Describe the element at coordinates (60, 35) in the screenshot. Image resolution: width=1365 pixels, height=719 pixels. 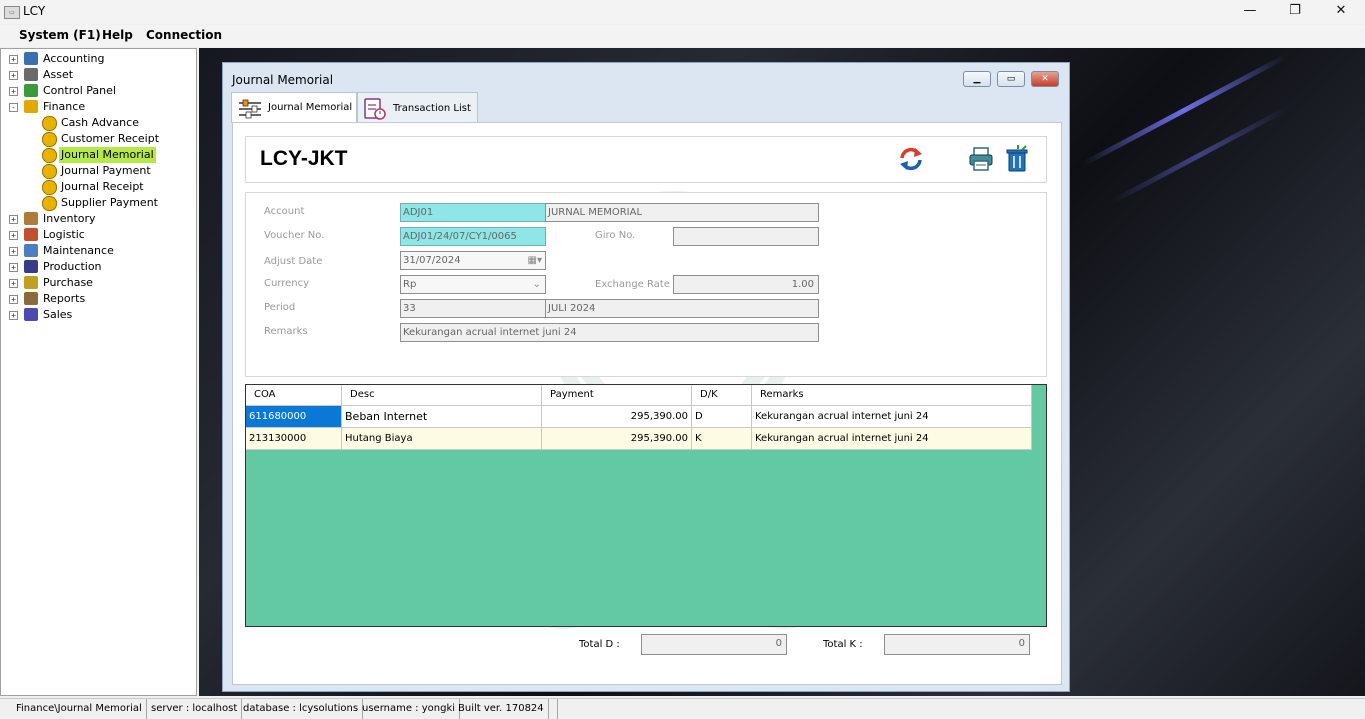
I see `menu-system: System (F1)` at that location.